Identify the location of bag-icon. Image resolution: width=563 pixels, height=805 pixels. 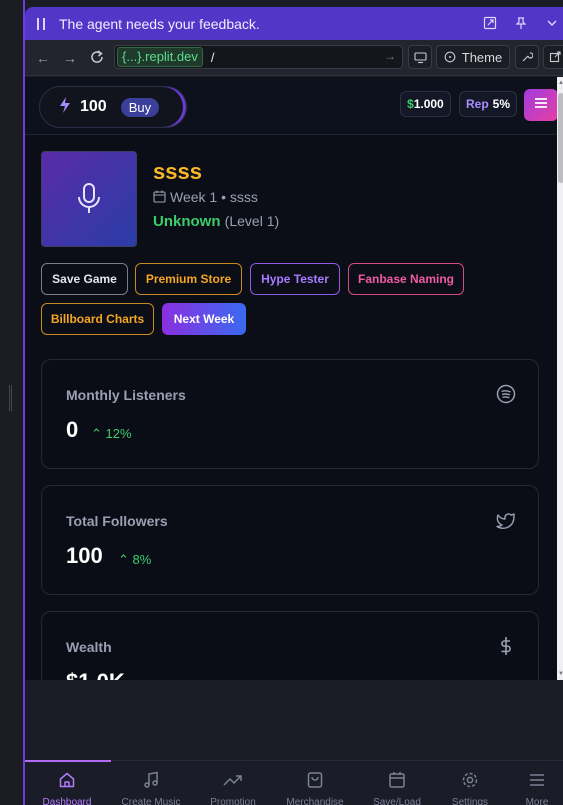
(315, 781).